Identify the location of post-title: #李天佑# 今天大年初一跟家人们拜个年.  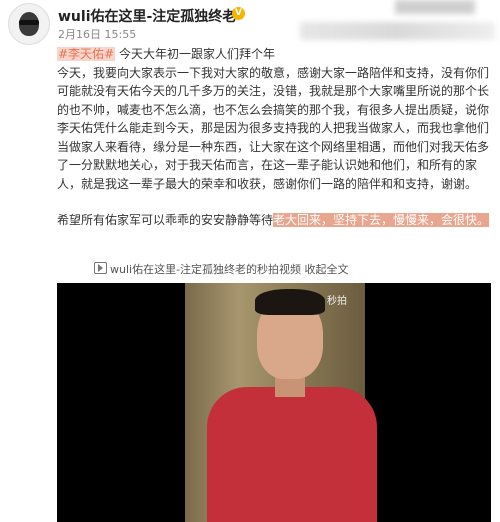
(274, 54).